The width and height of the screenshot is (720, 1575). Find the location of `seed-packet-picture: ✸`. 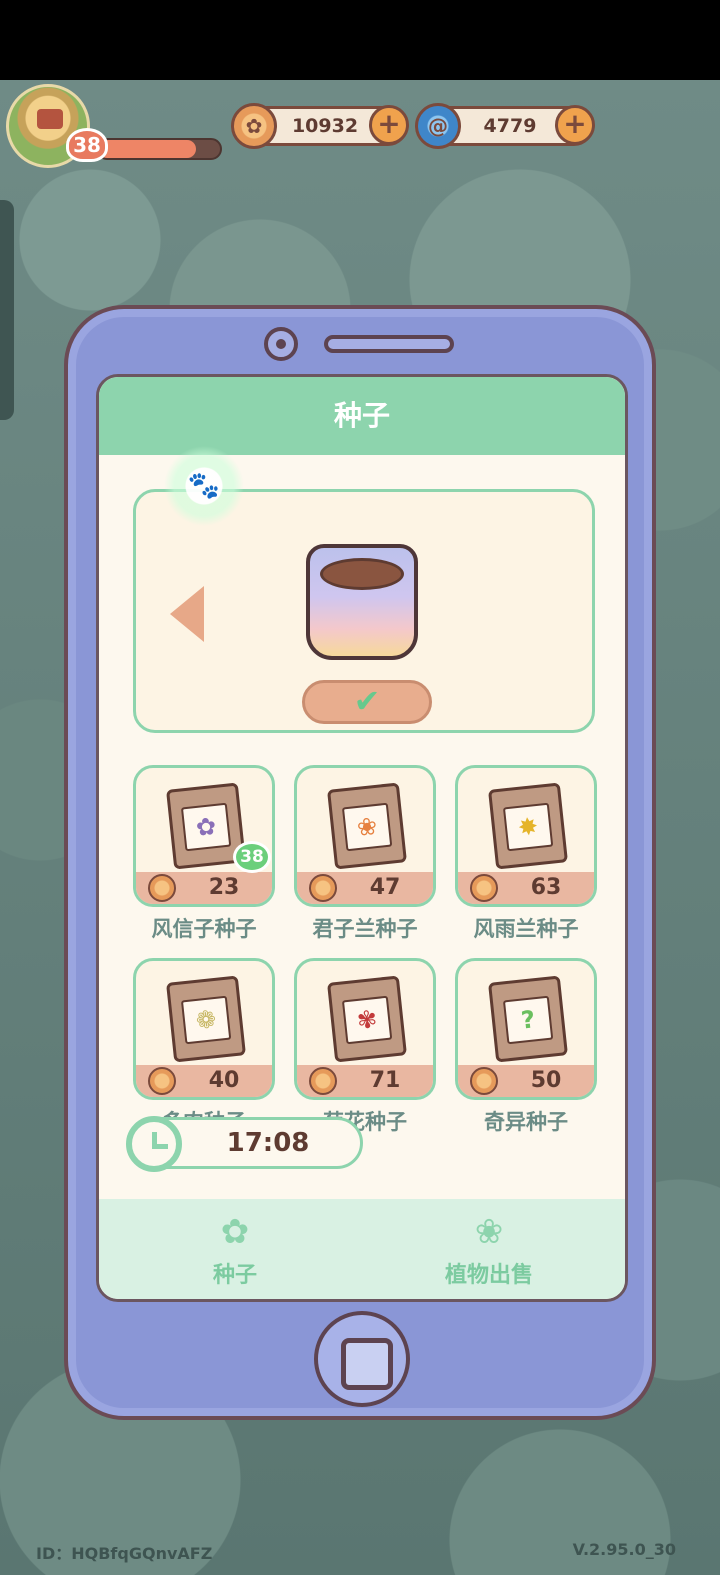

seed-packet-picture: ✸ is located at coordinates (528, 827).